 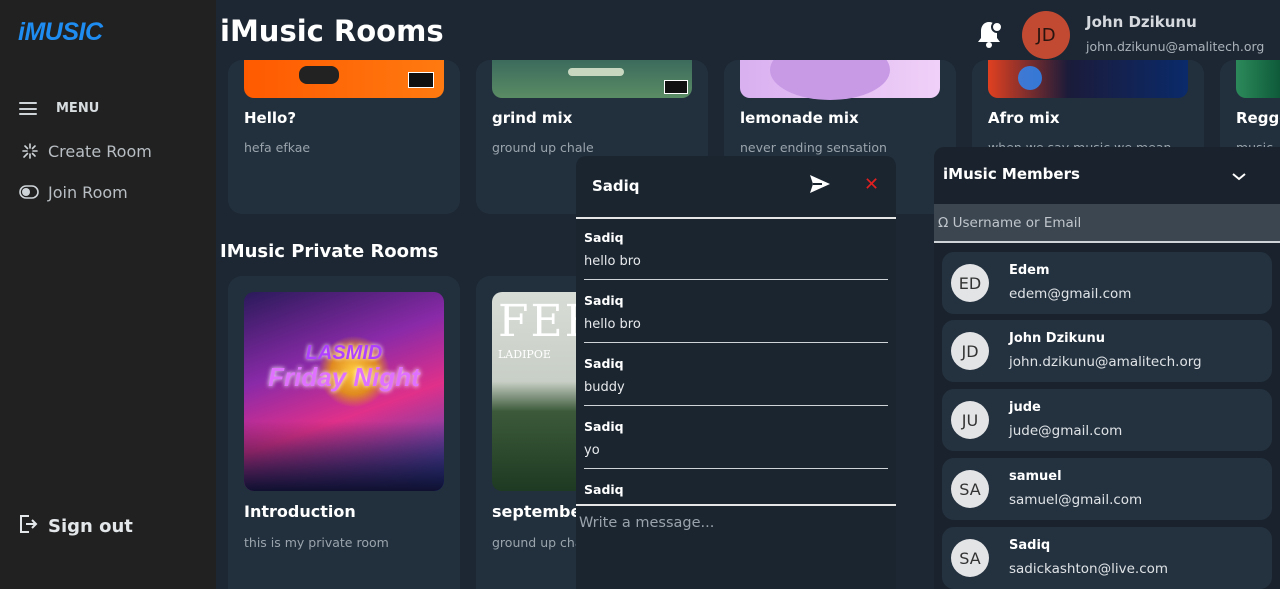 What do you see at coordinates (1035, 476) in the screenshot?
I see `member-name: samuel` at bounding box center [1035, 476].